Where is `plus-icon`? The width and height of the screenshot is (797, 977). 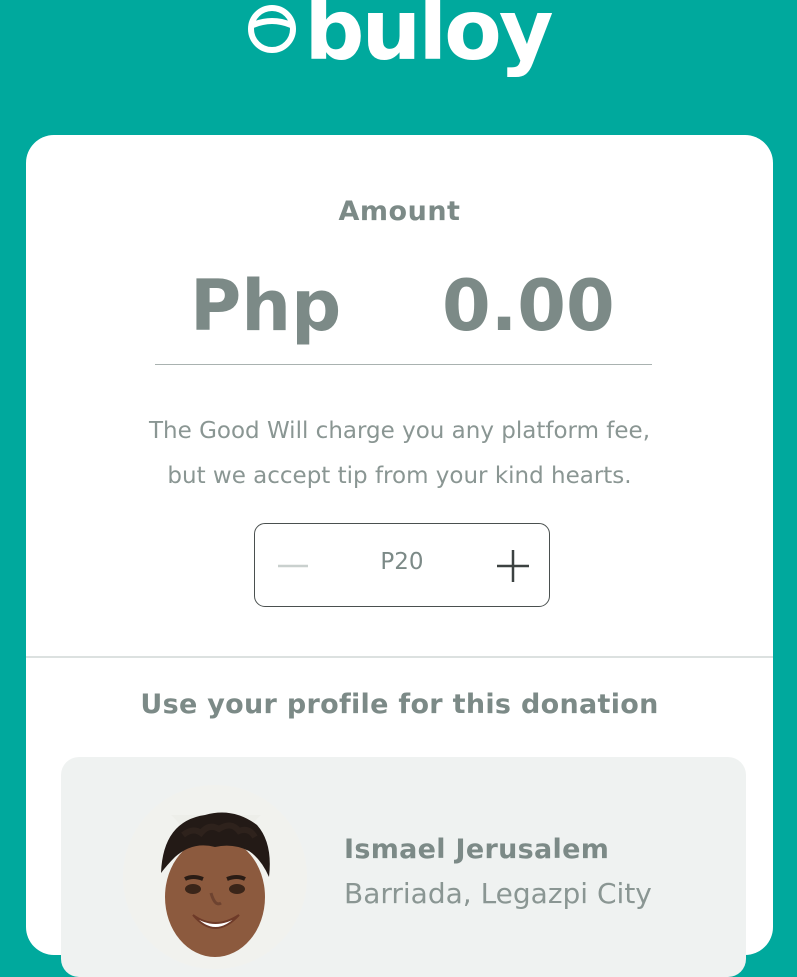
plus-icon is located at coordinates (513, 566).